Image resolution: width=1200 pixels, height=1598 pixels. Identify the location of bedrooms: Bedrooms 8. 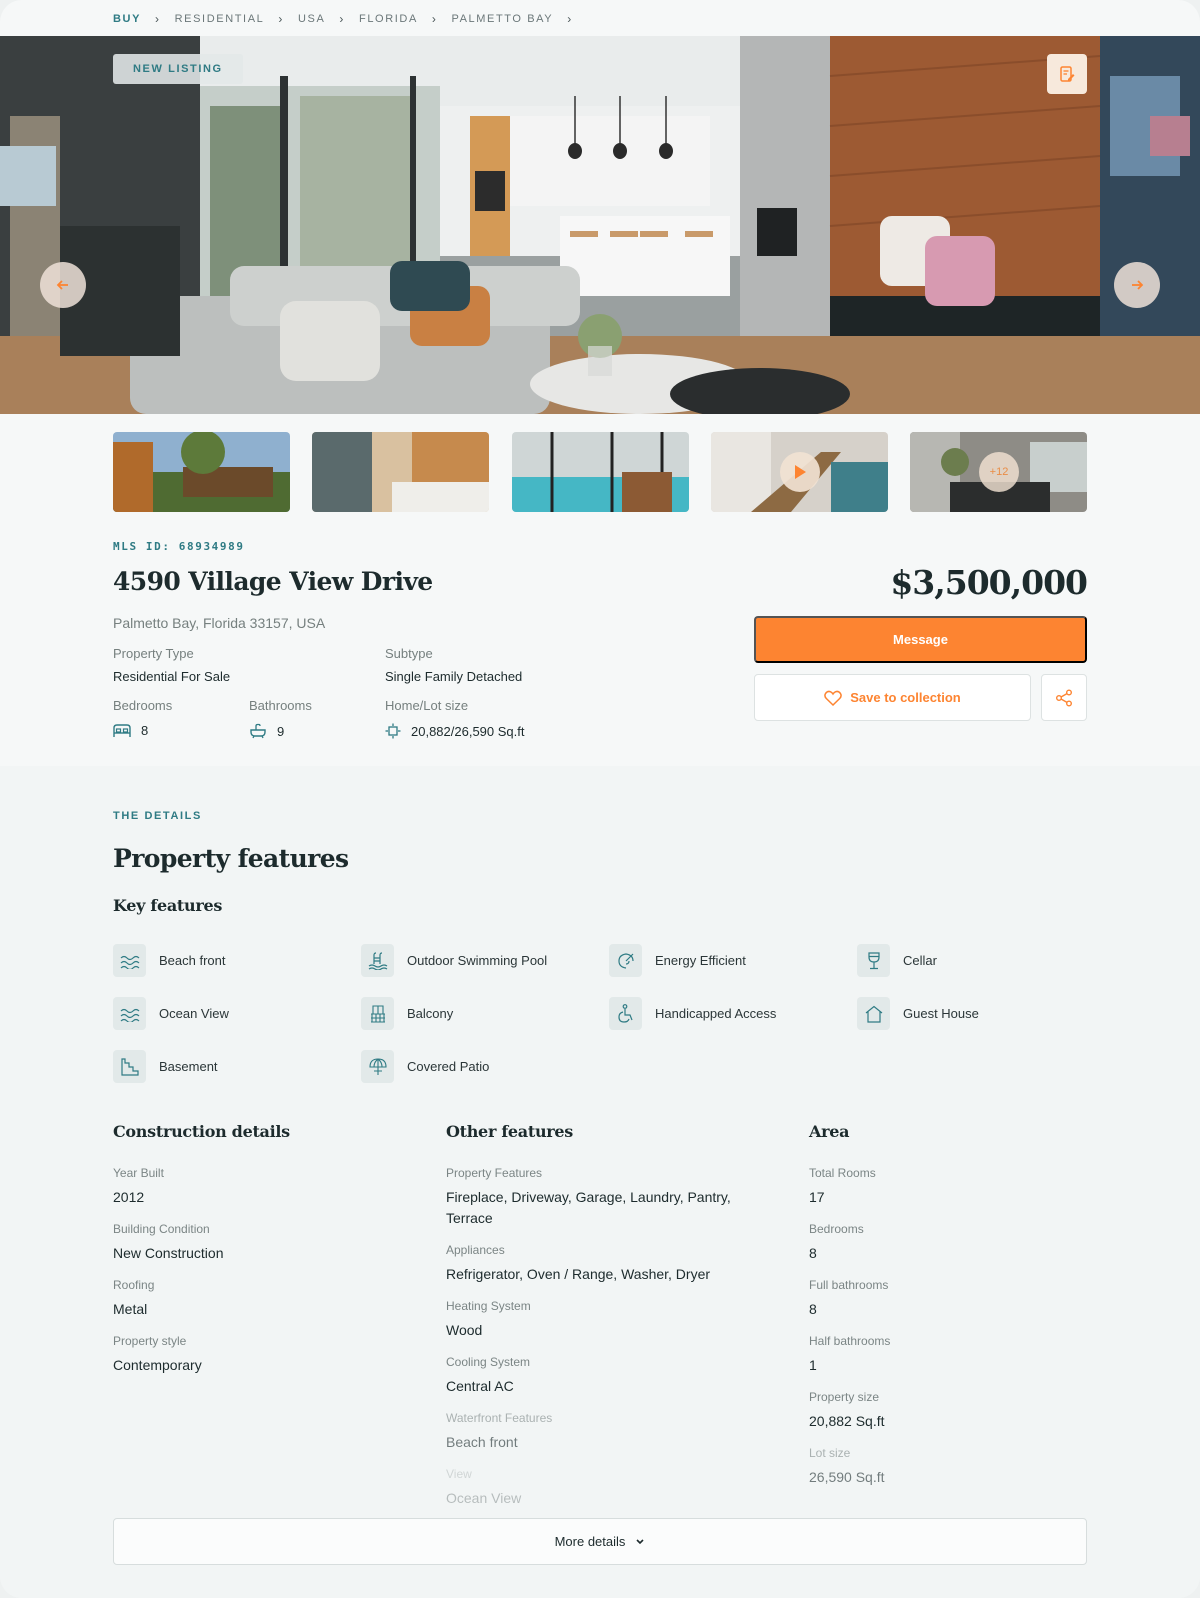
(142, 718).